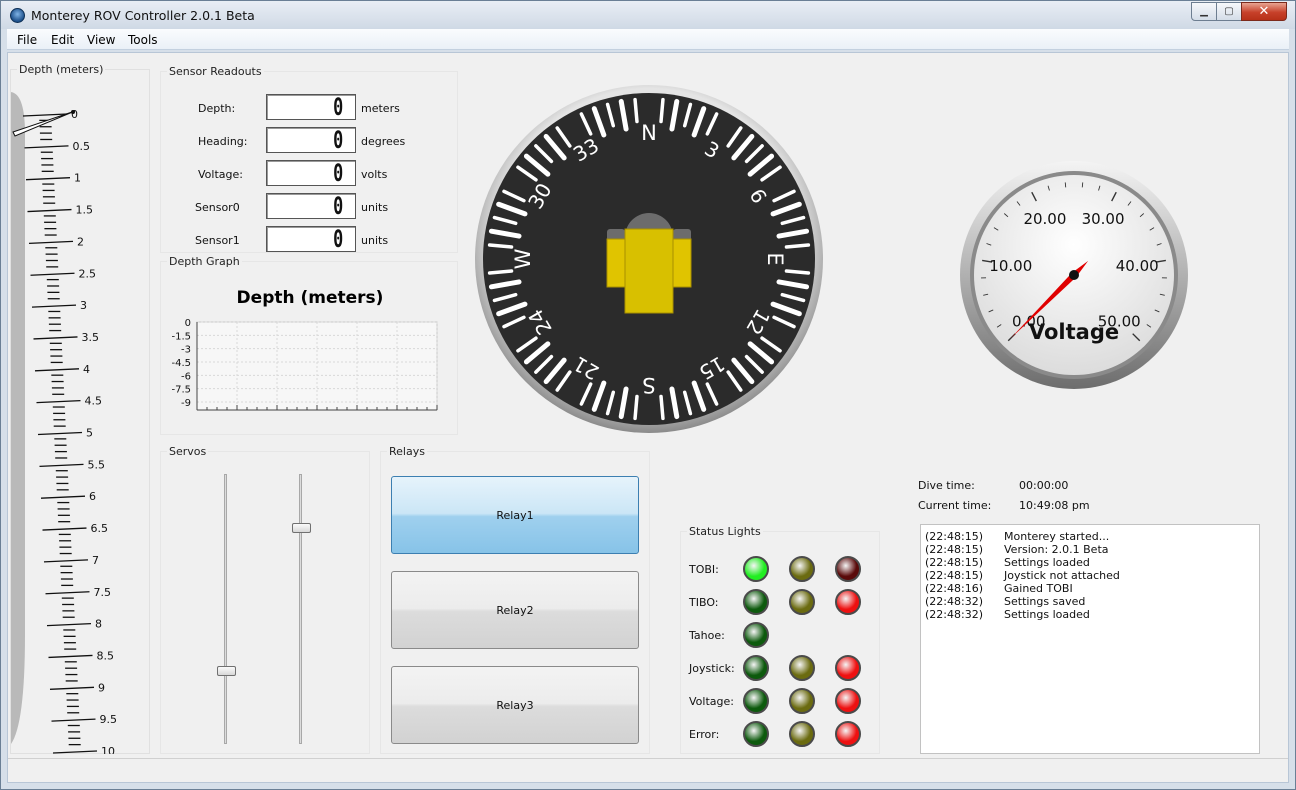 The height and width of the screenshot is (790, 1296). What do you see at coordinates (265, 599) in the screenshot?
I see `servos-panel: Servos` at bounding box center [265, 599].